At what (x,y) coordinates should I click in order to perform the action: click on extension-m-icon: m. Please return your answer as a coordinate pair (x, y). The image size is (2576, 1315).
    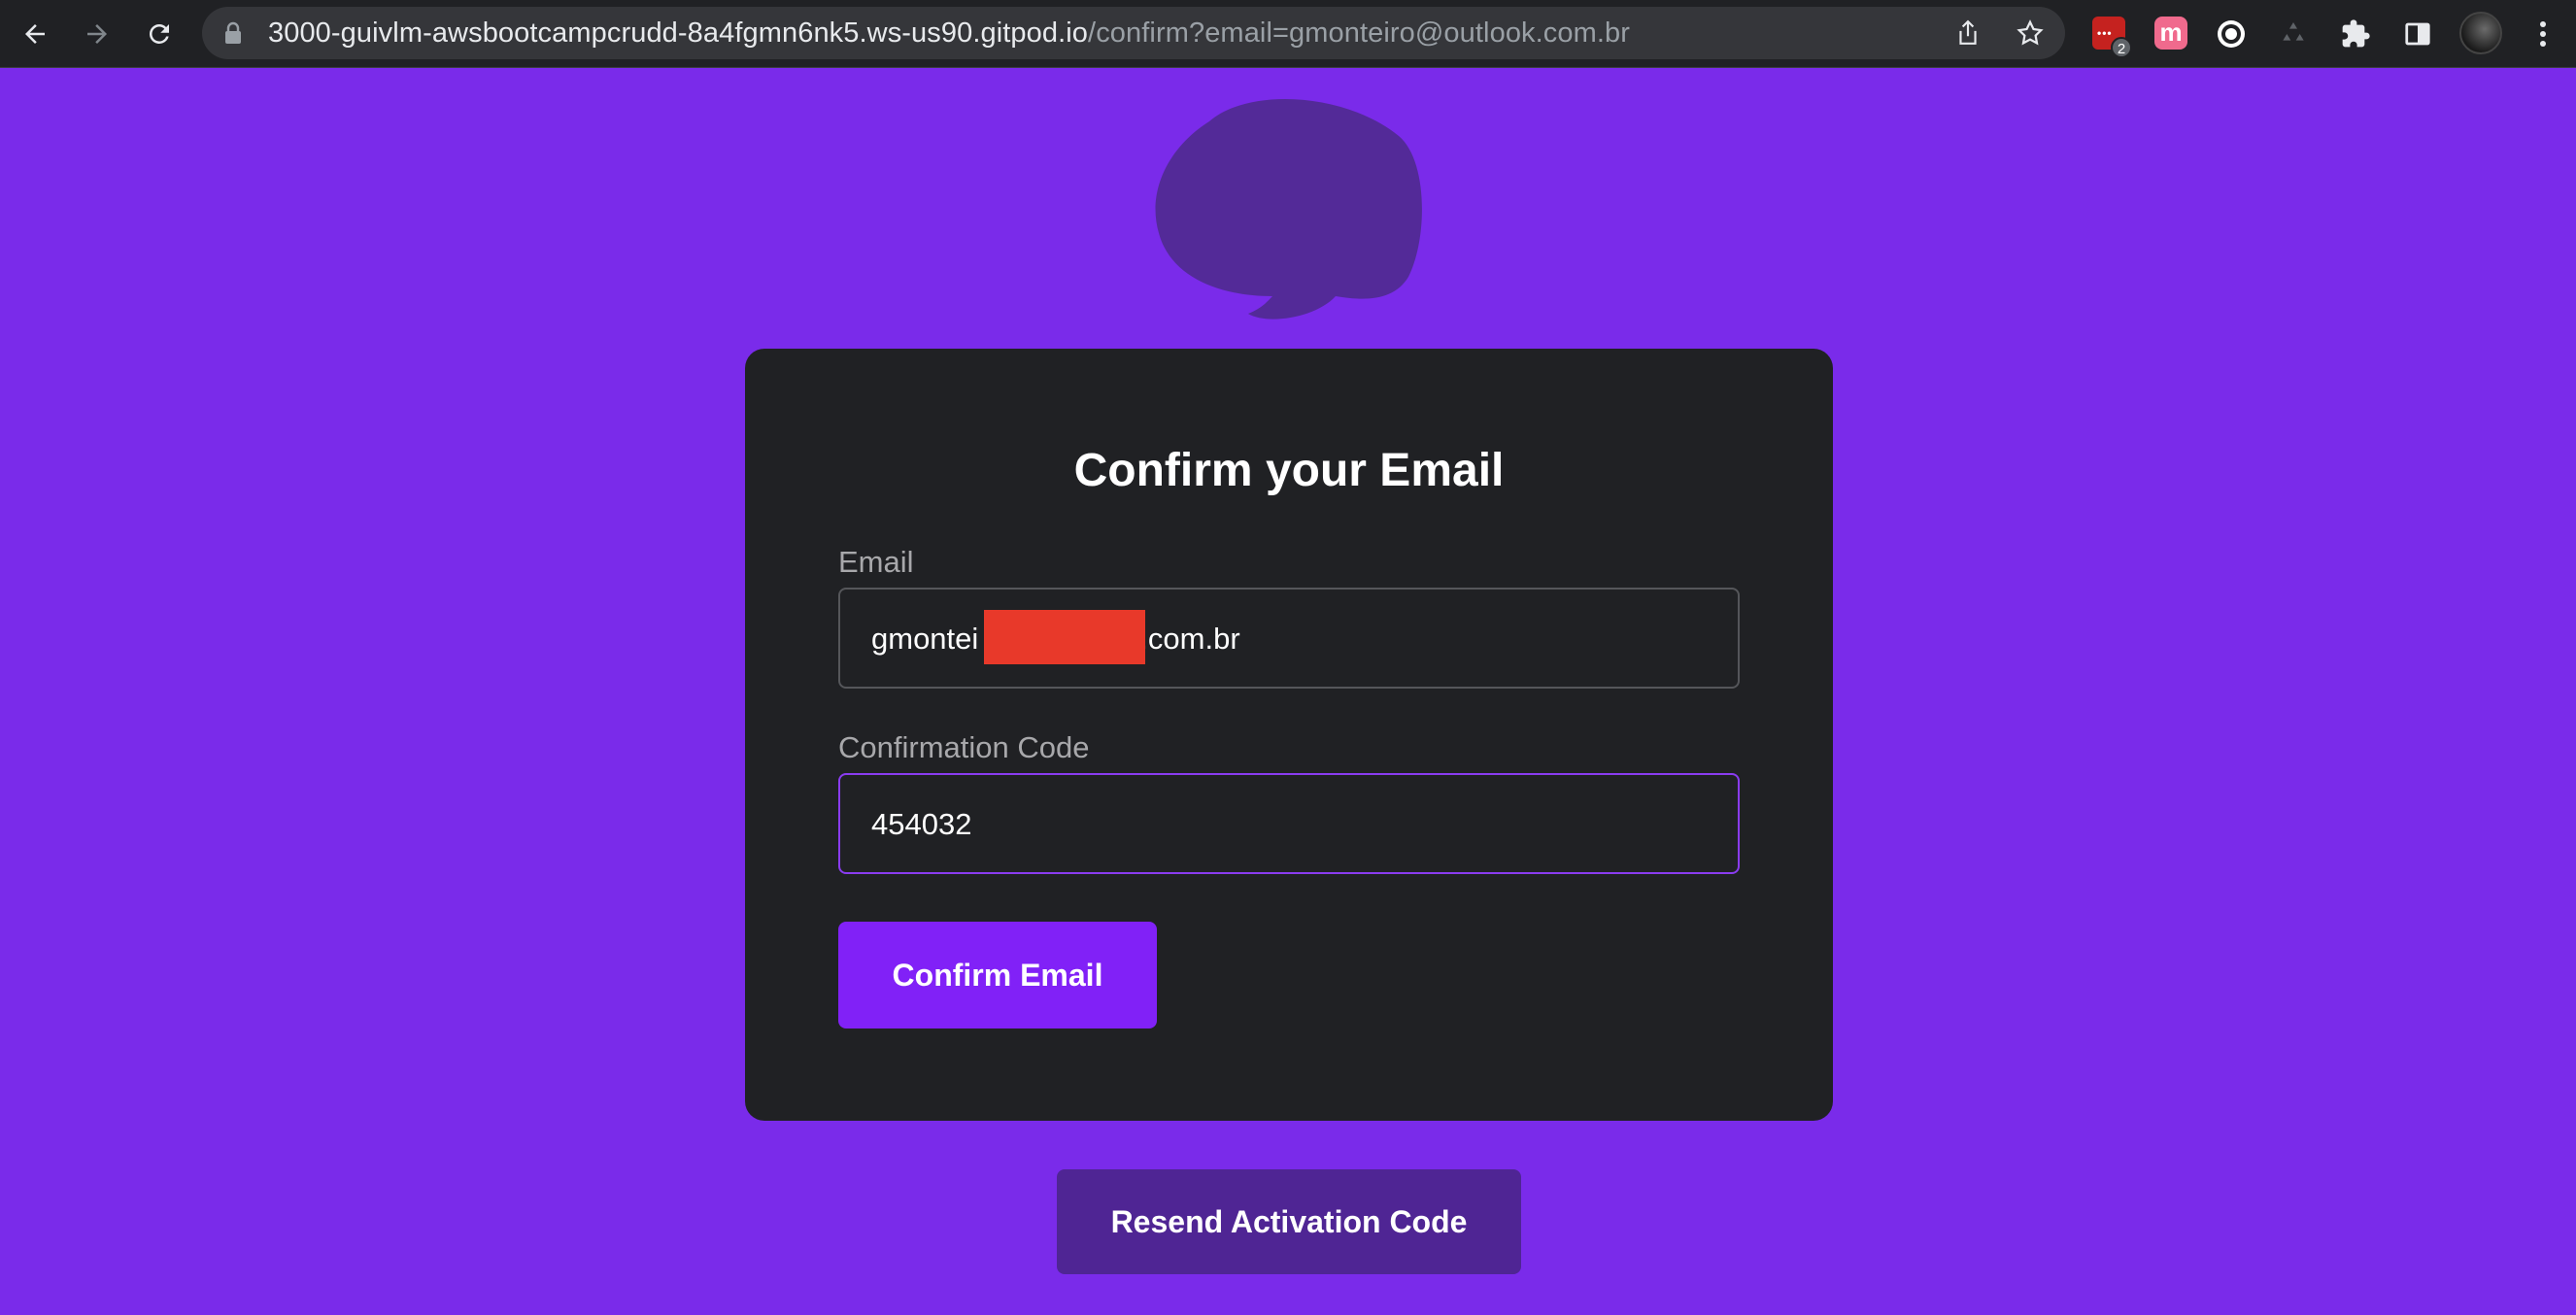
    Looking at the image, I should click on (2170, 34).